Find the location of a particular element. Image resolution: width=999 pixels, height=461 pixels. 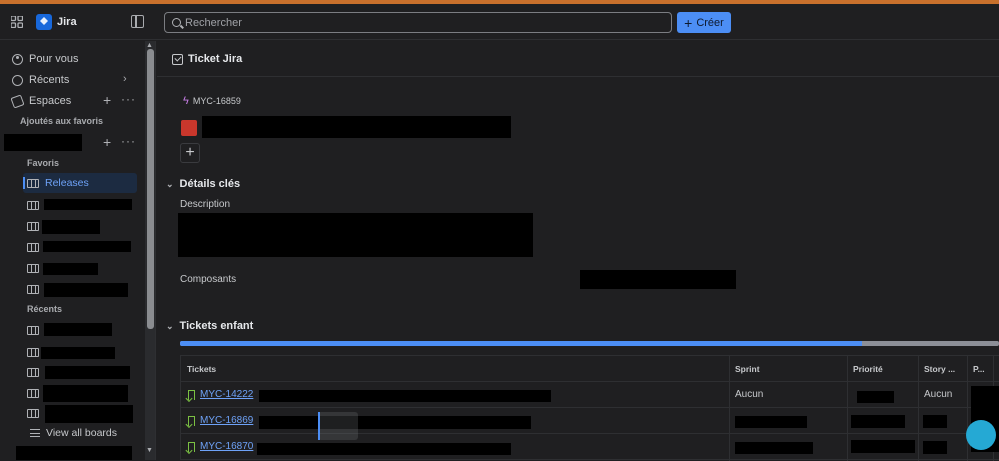

issue-breadcrumb: ϟ MYC-16859 is located at coordinates (212, 101).